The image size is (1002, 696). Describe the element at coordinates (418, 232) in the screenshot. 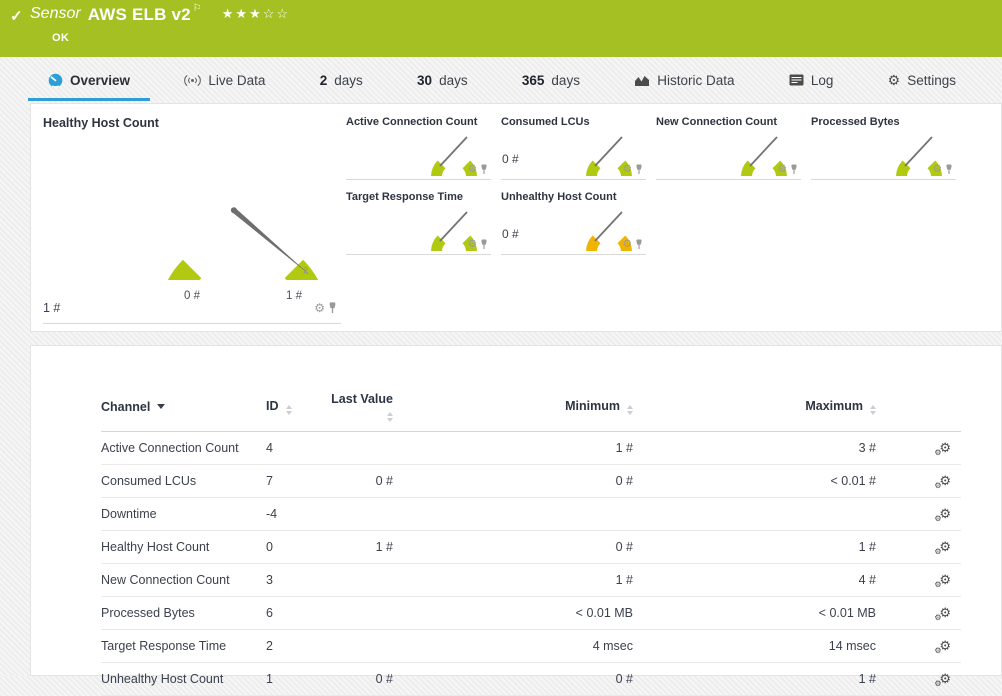

I see `gauge-cell-target-response-time: Target Response Time ⚙` at that location.